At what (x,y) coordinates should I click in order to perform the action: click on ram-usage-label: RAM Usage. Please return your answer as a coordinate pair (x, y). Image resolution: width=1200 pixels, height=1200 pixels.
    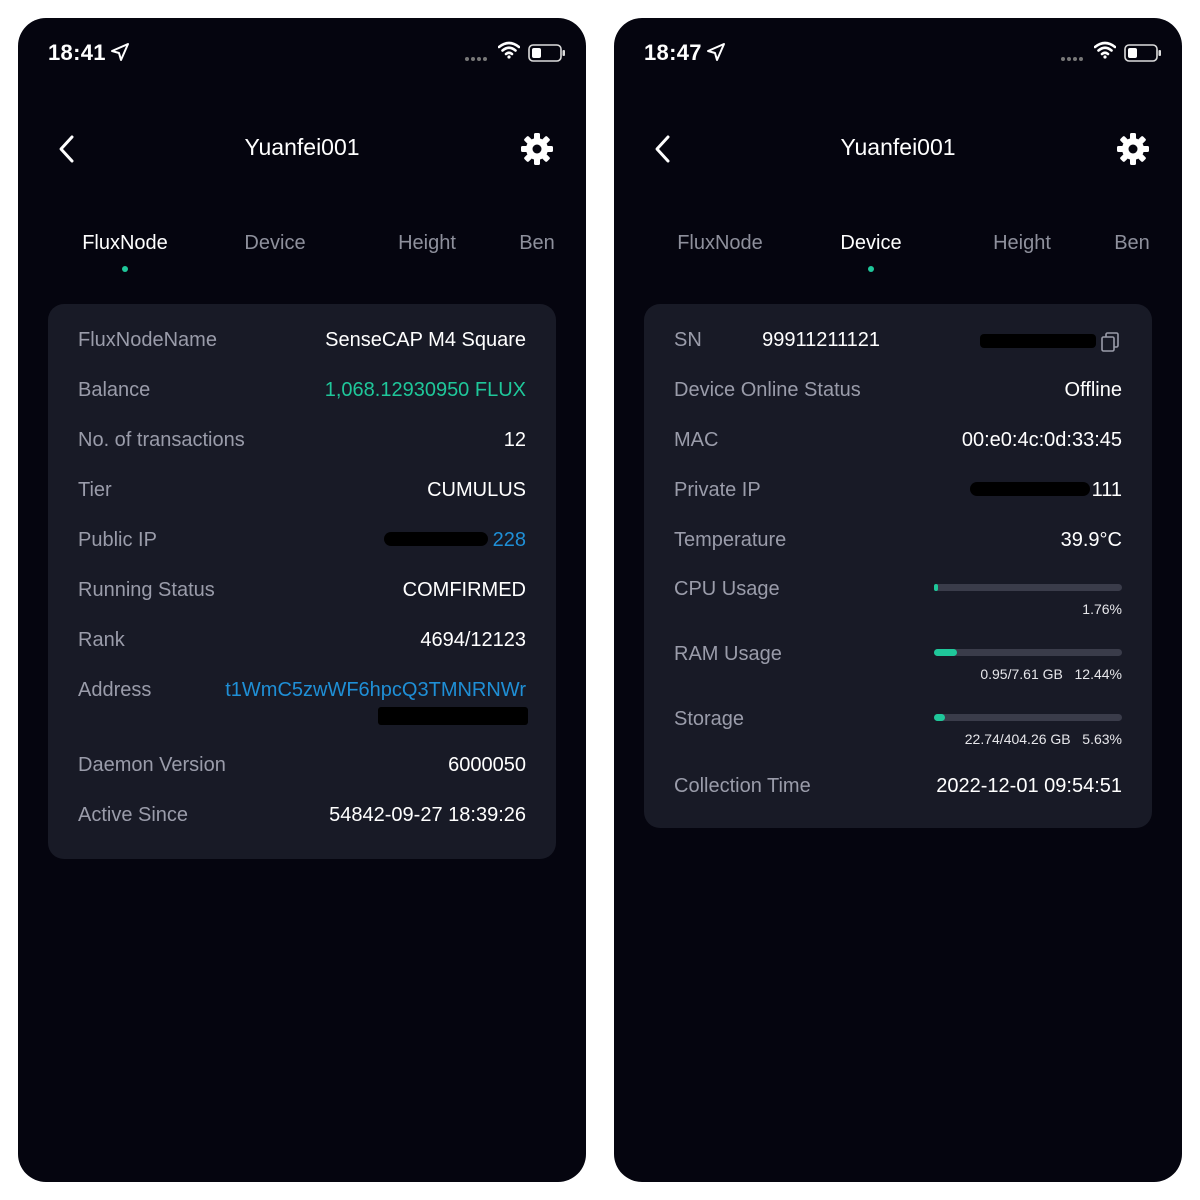
    Looking at the image, I should click on (728, 654).